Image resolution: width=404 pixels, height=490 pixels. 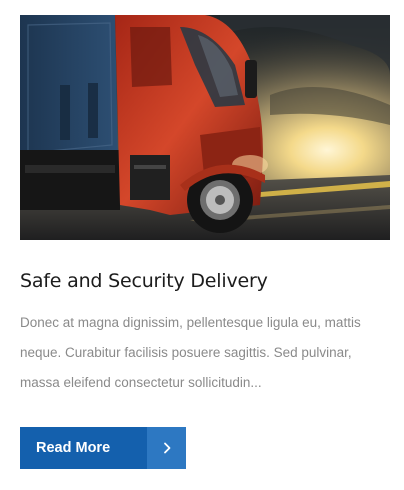 I want to click on post-title: Safe and Security Delivery, so click(x=205, y=281).